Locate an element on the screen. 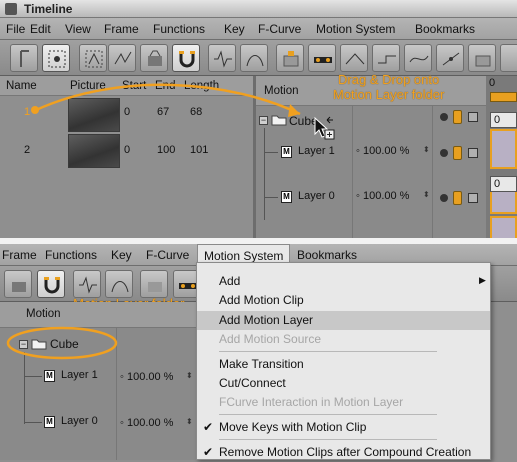 Image resolution: width=517 pixels, height=462 pixels. motion-mode-icon is located at coordinates (18, 284).